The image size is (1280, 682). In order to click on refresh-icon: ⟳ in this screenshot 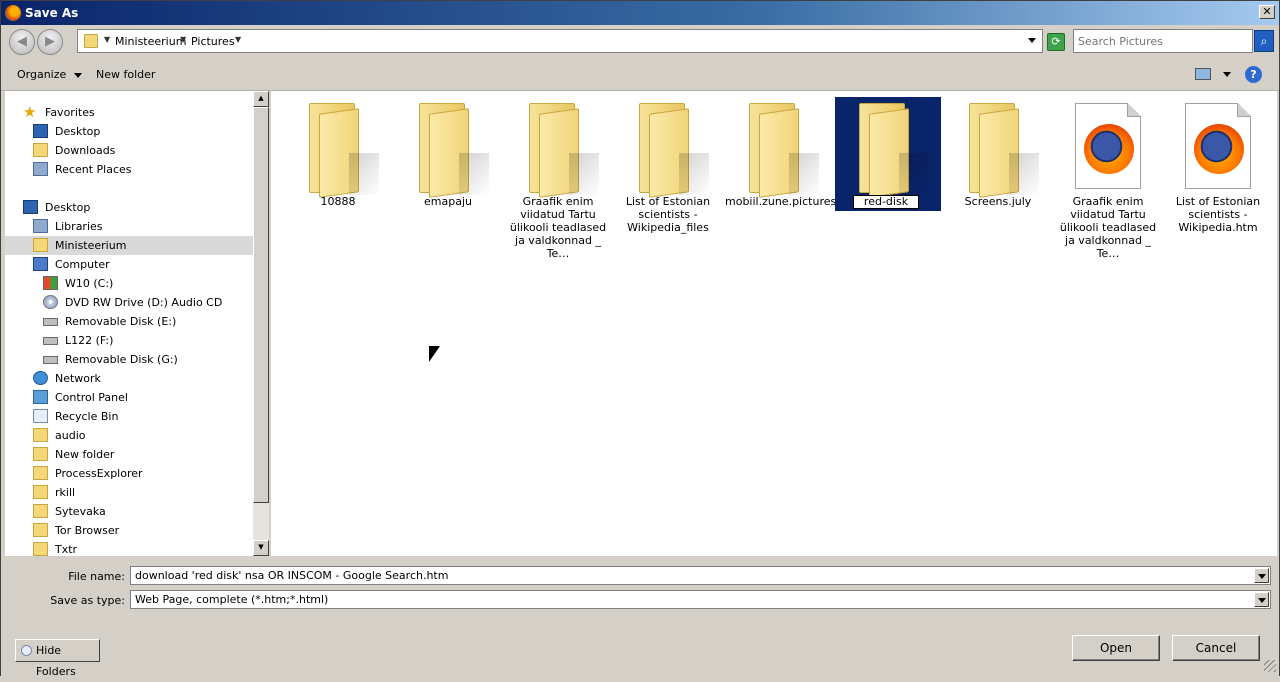, I will do `click(1056, 41)`.